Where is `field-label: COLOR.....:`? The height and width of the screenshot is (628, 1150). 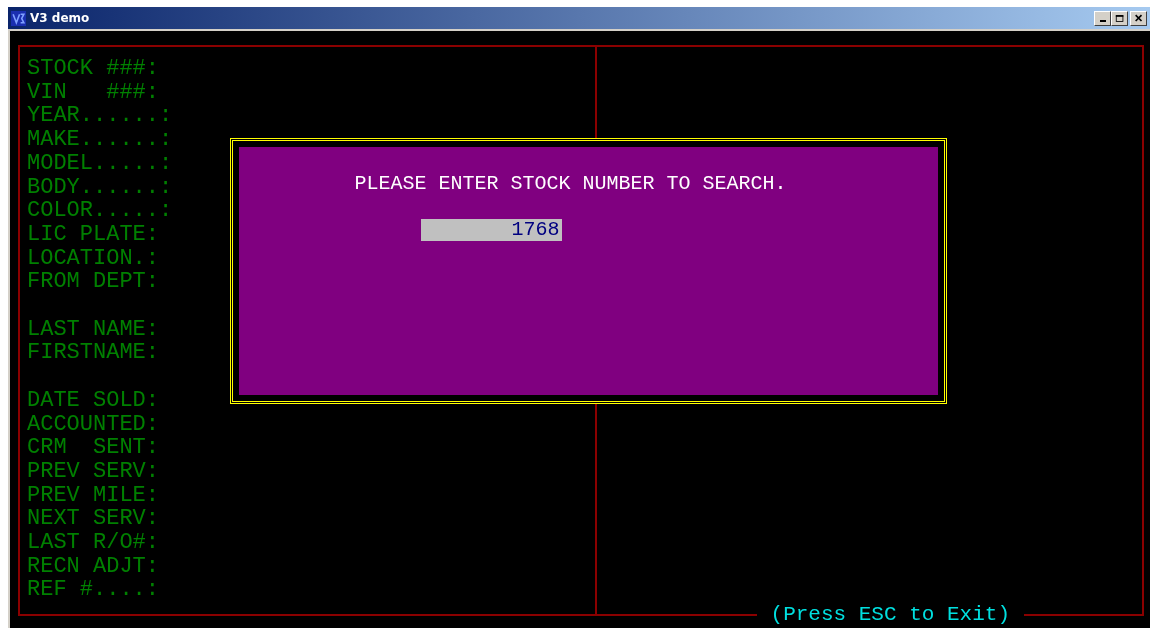
field-label: COLOR.....: is located at coordinates (100, 211).